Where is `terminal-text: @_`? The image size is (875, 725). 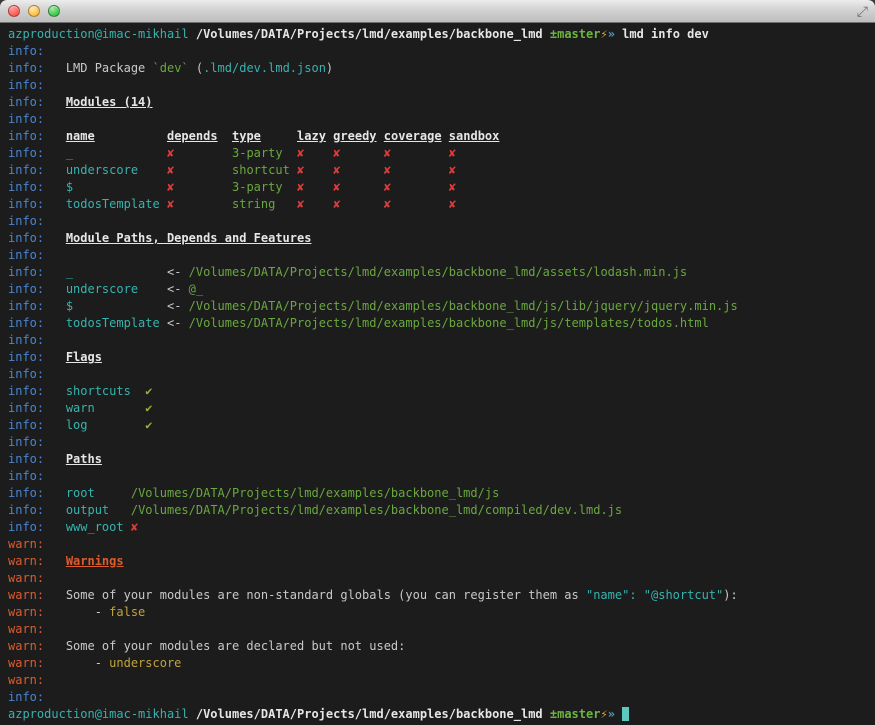
terminal-text: @_ is located at coordinates (196, 289).